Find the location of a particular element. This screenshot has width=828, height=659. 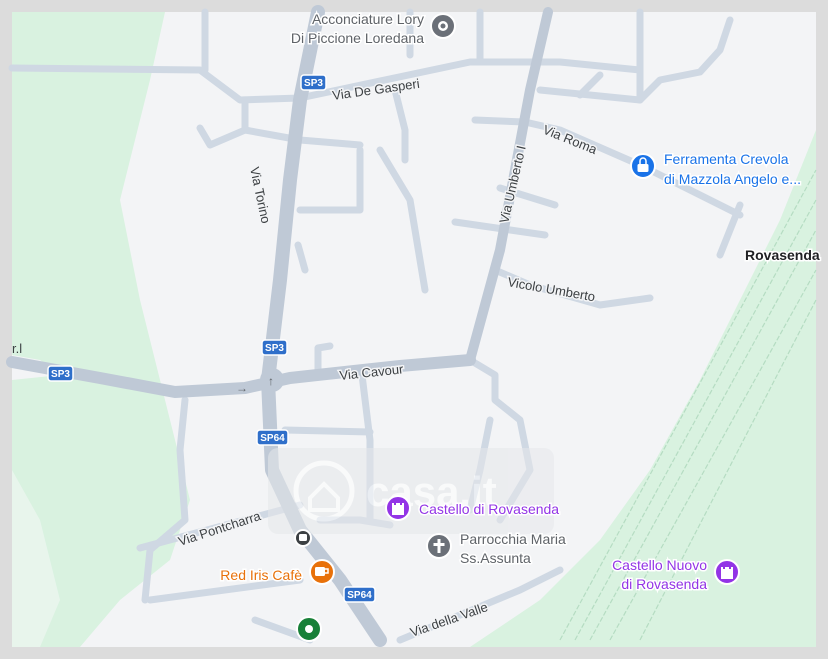

poi-parrocchia-line1: Parrocchia Maria is located at coordinates (513, 539).